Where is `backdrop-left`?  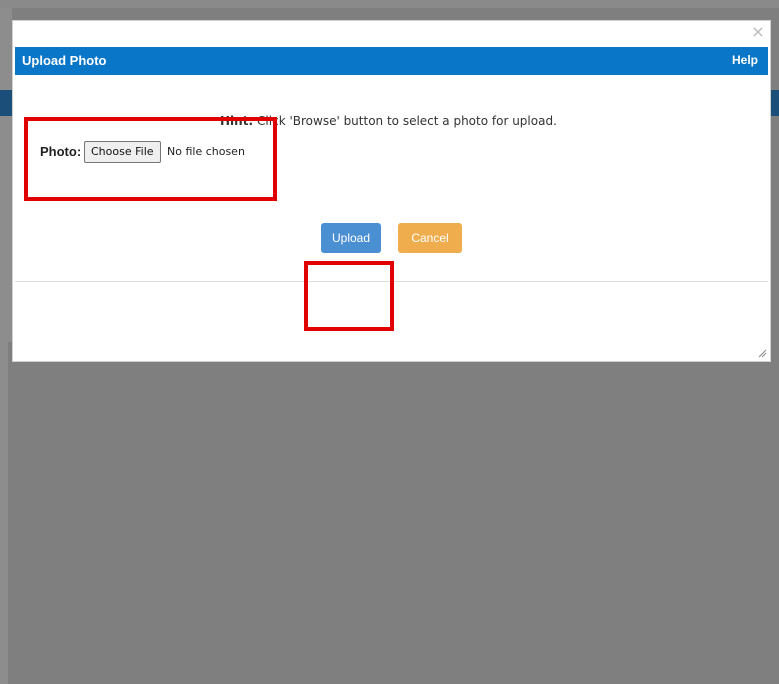 backdrop-left is located at coordinates (6, 171).